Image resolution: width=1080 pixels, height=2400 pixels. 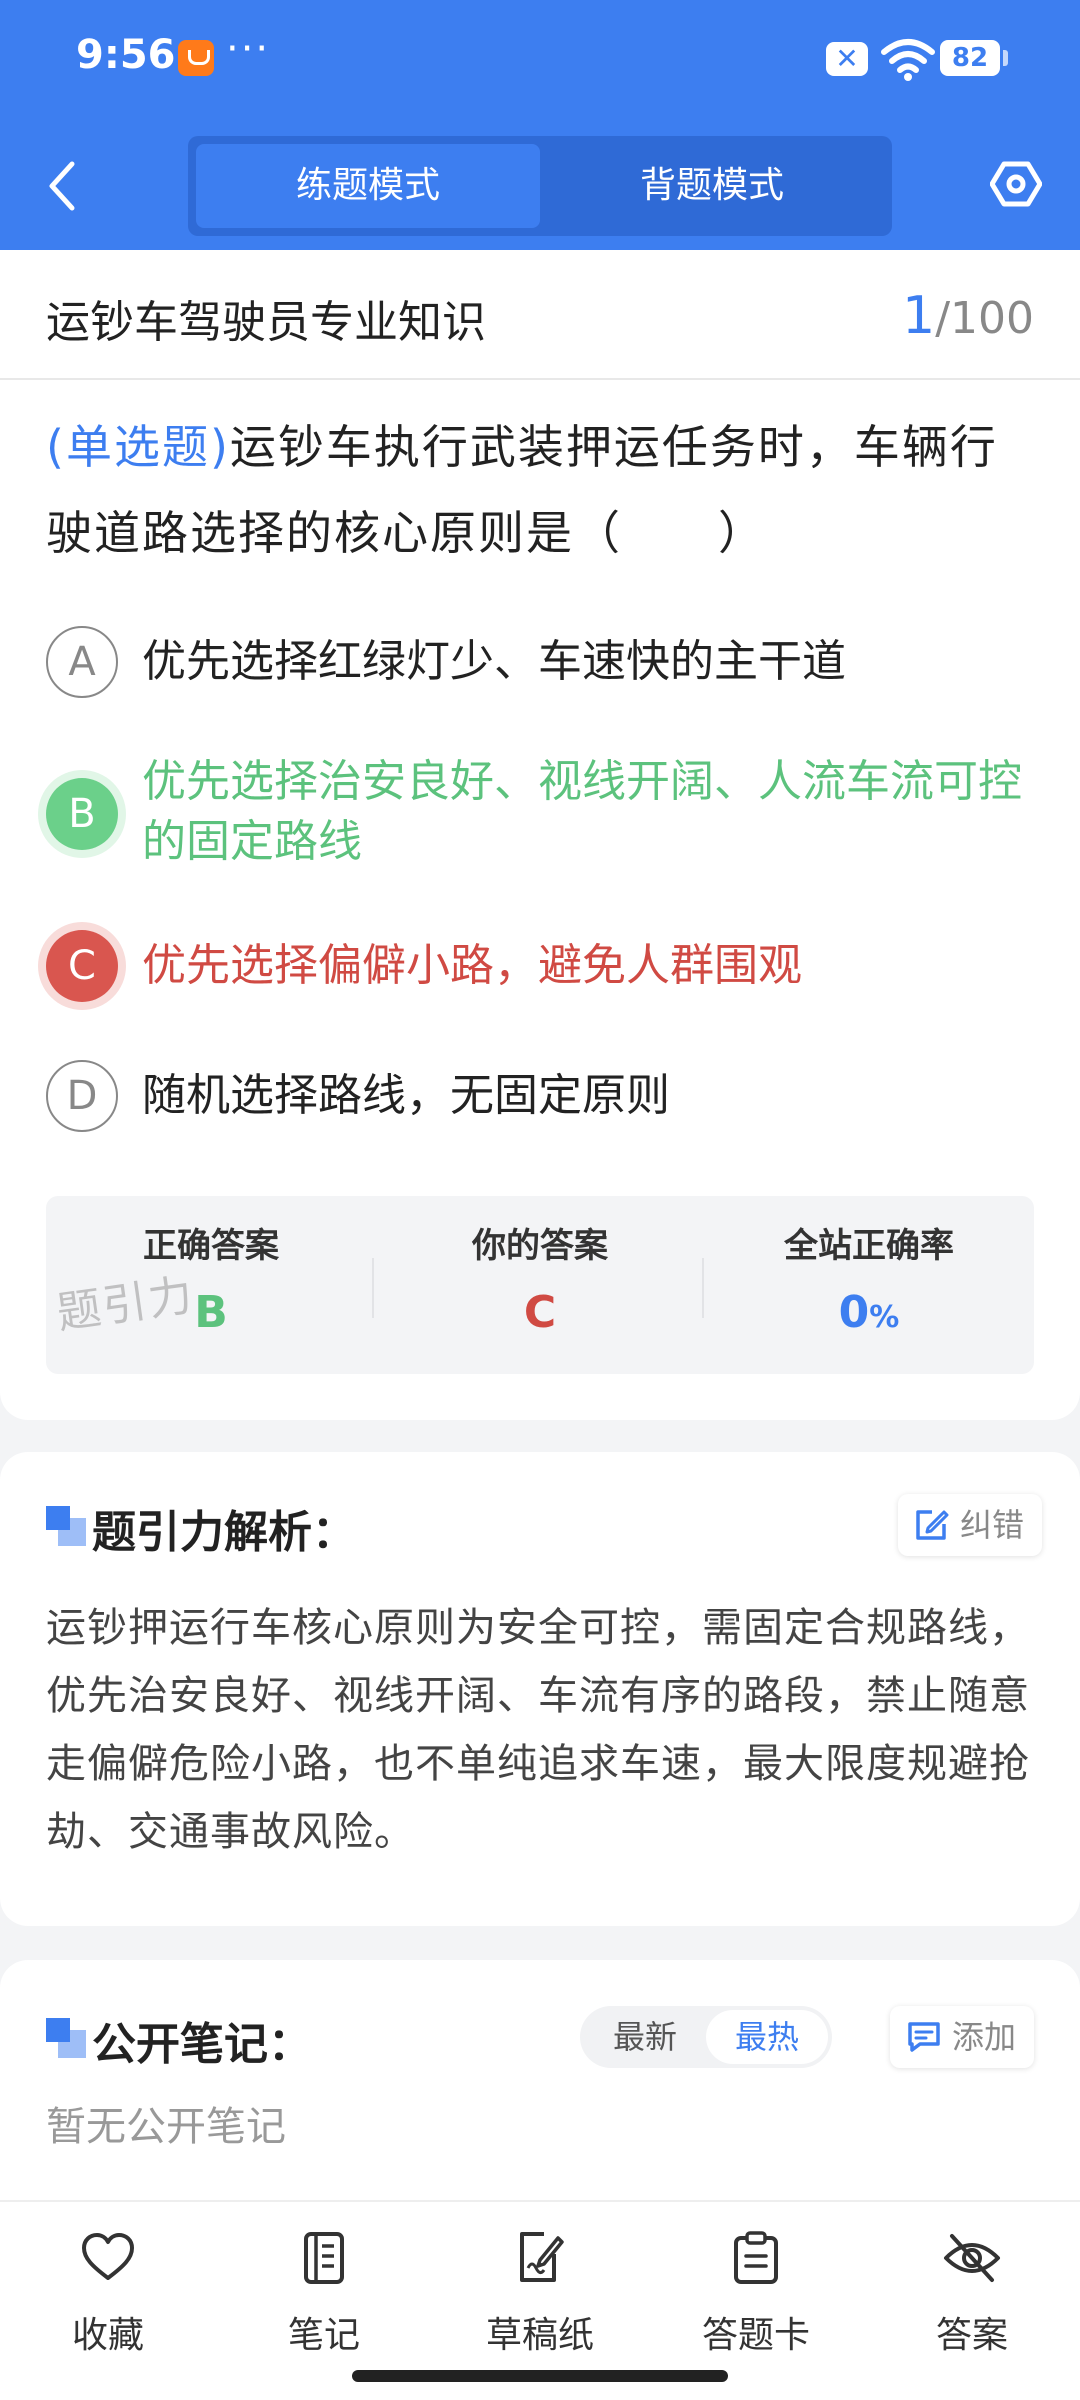 I want to click on heart-icon, so click(x=108, y=2256).